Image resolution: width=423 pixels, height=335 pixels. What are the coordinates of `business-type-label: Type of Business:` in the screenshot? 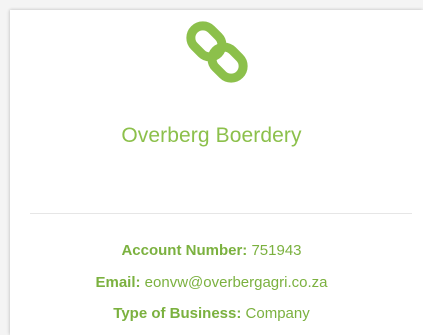 It's located at (177, 313).